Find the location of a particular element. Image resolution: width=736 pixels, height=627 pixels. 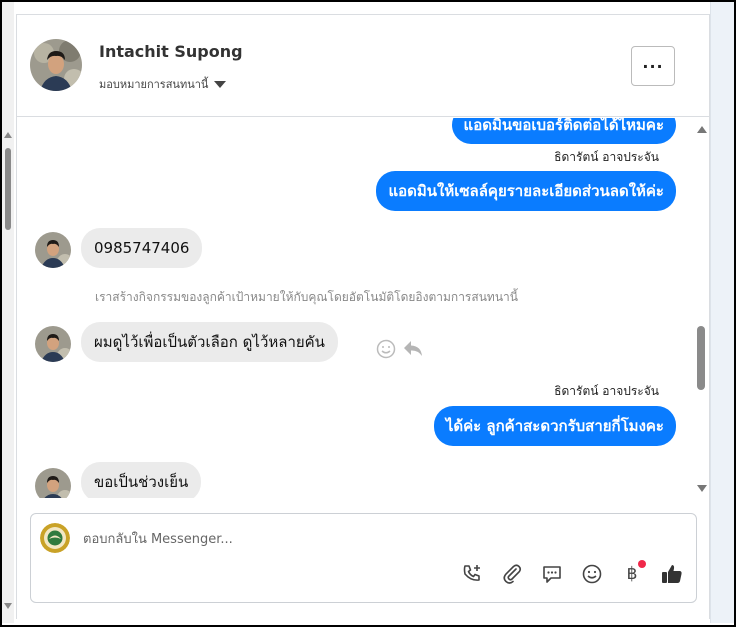

message-incoming: ขอเป็นช่วงเย็น is located at coordinates (141, 480).